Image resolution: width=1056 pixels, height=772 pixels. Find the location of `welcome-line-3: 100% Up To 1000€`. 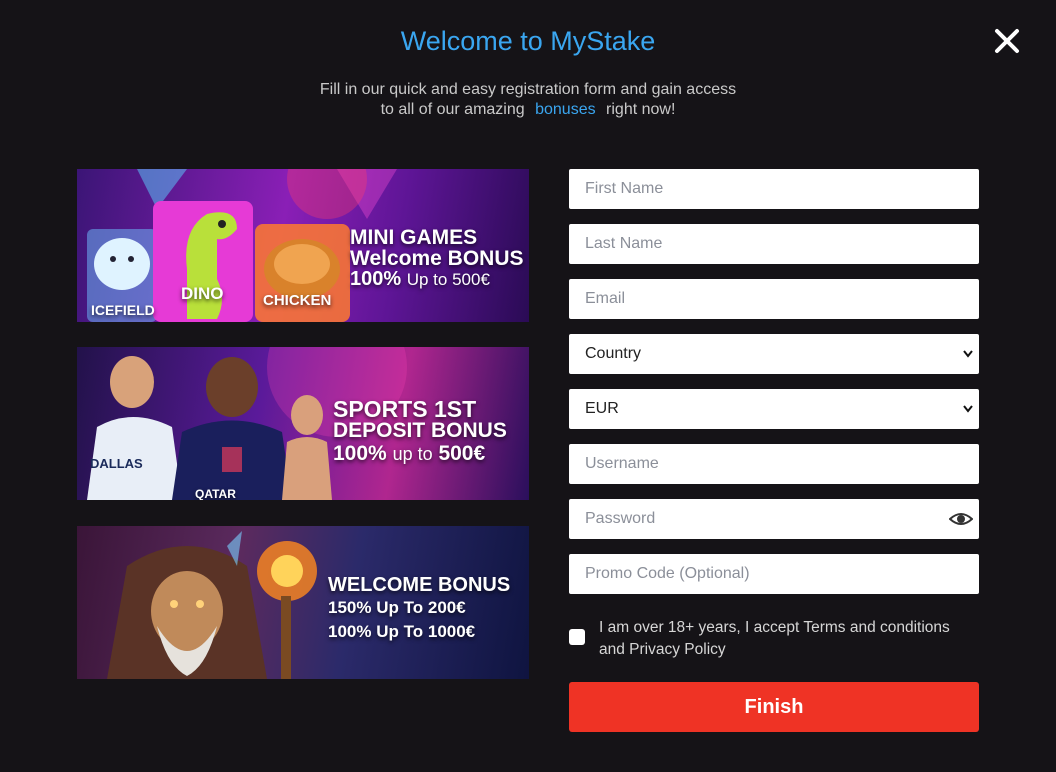

welcome-line-3: 100% Up To 1000€ is located at coordinates (401, 632).